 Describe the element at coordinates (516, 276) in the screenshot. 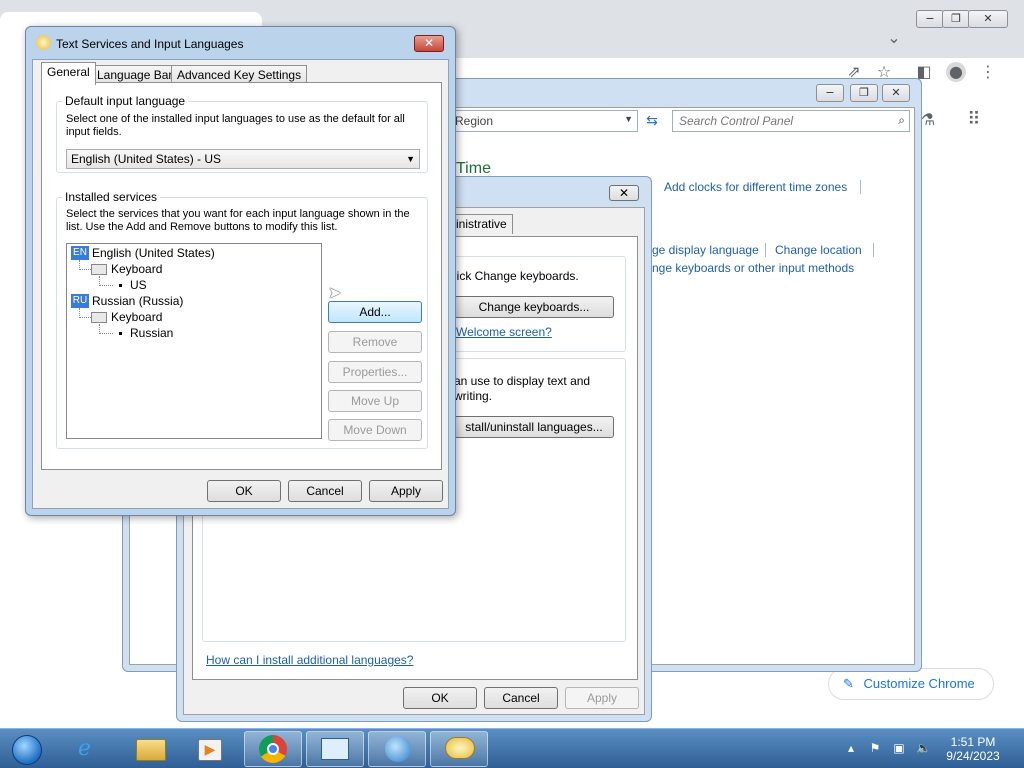

I see `keyboards-instructions: lick Change keyboards.` at that location.